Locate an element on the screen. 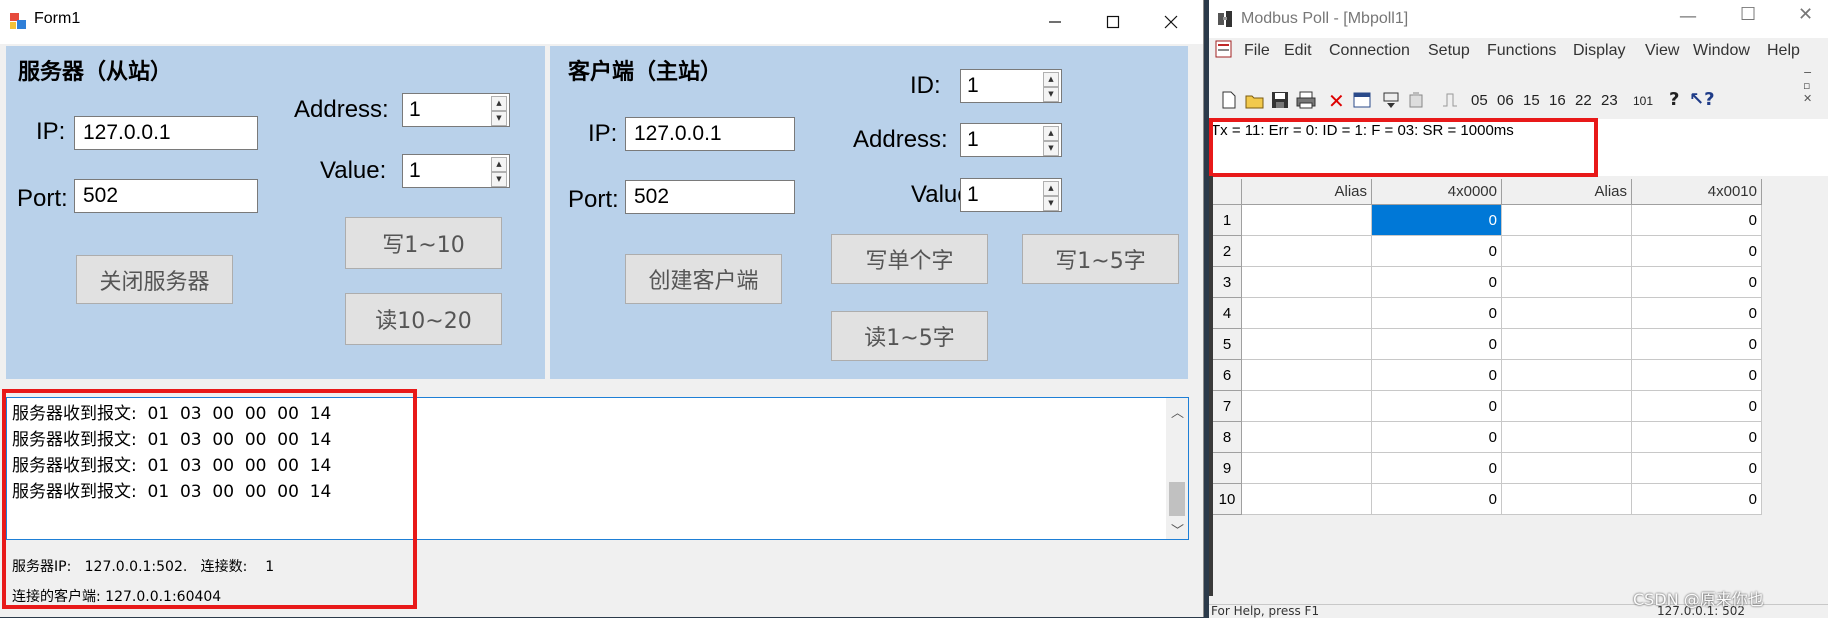 The height and width of the screenshot is (618, 1828). save-icon is located at coordinates (1280, 100).